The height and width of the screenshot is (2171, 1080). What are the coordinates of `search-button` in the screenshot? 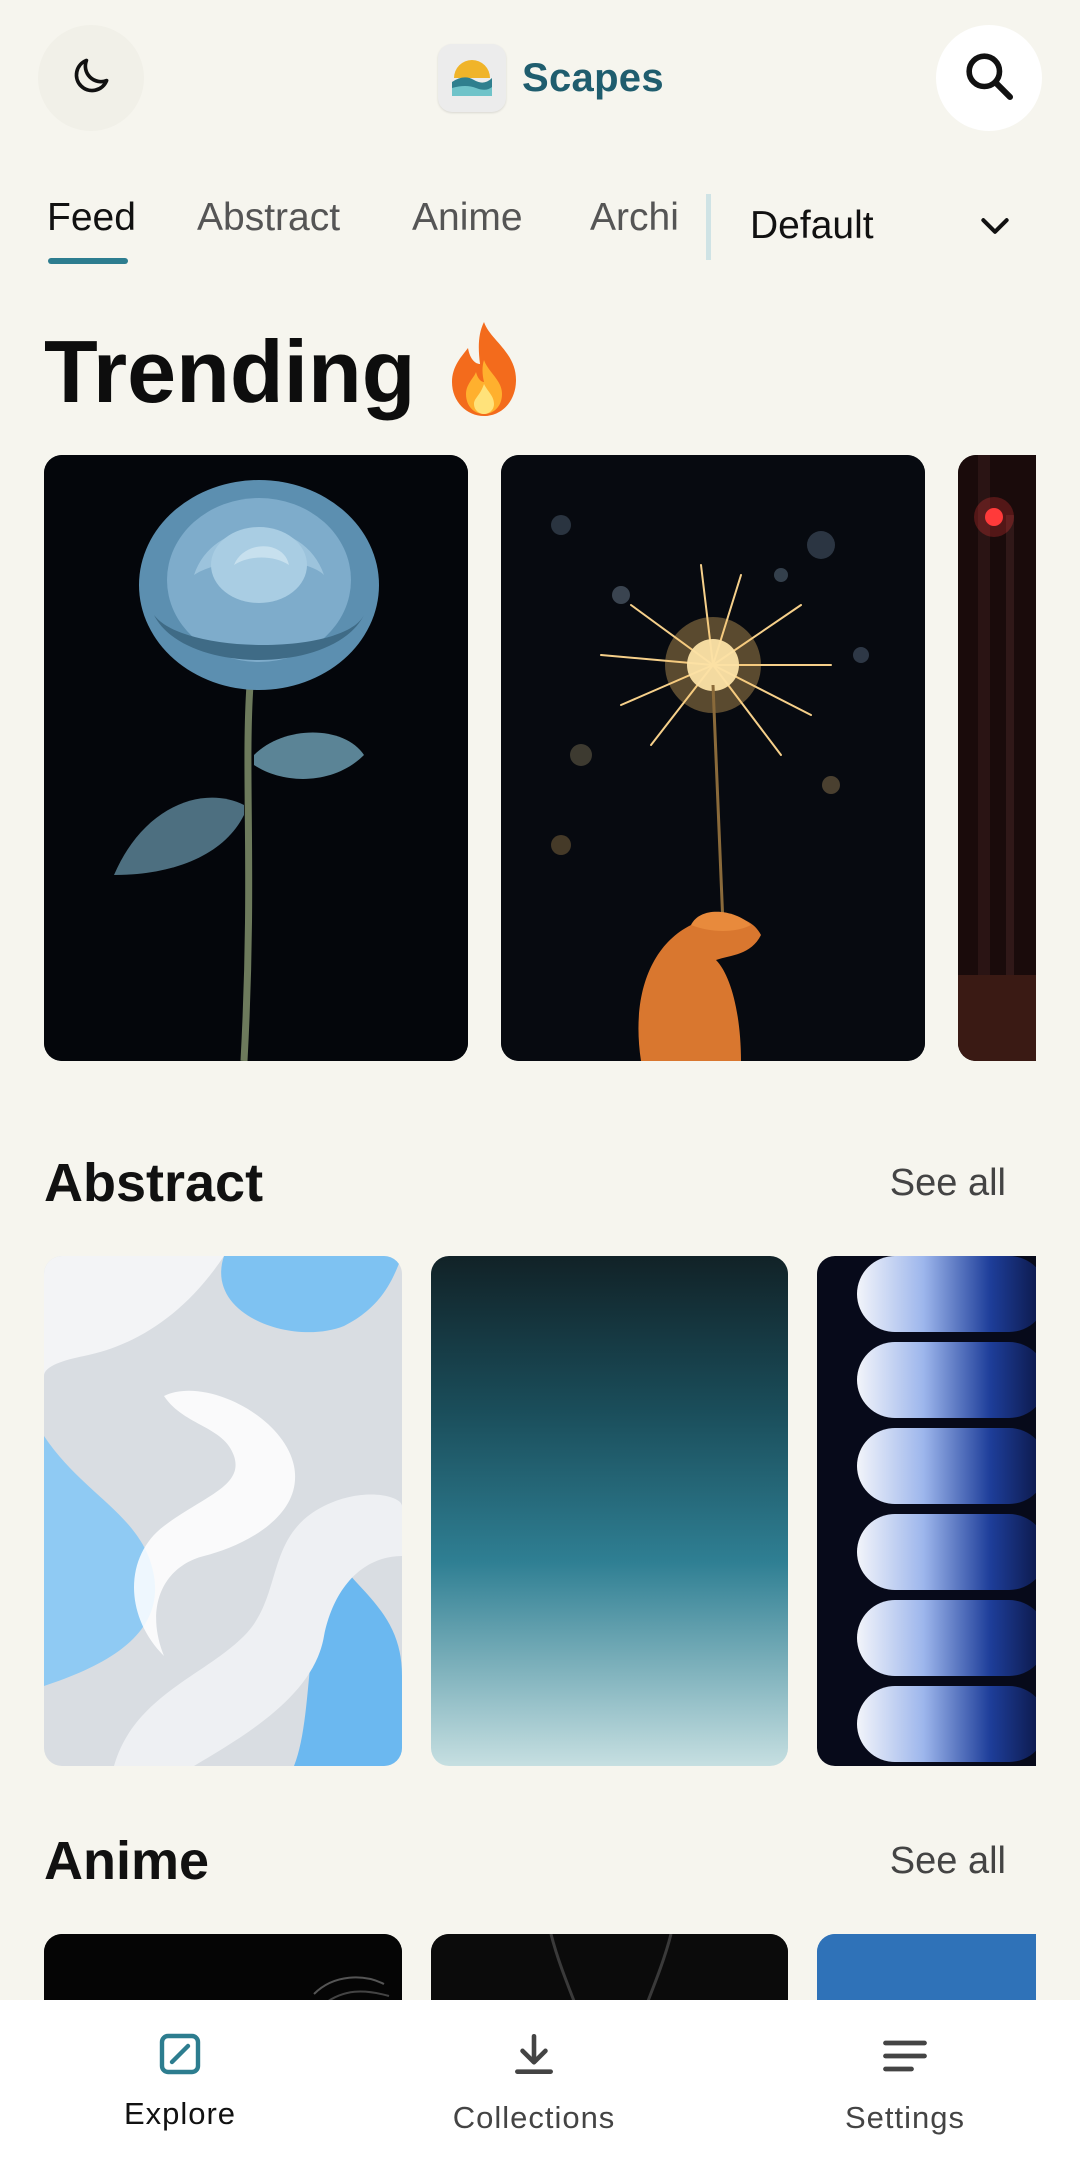 It's located at (989, 78).